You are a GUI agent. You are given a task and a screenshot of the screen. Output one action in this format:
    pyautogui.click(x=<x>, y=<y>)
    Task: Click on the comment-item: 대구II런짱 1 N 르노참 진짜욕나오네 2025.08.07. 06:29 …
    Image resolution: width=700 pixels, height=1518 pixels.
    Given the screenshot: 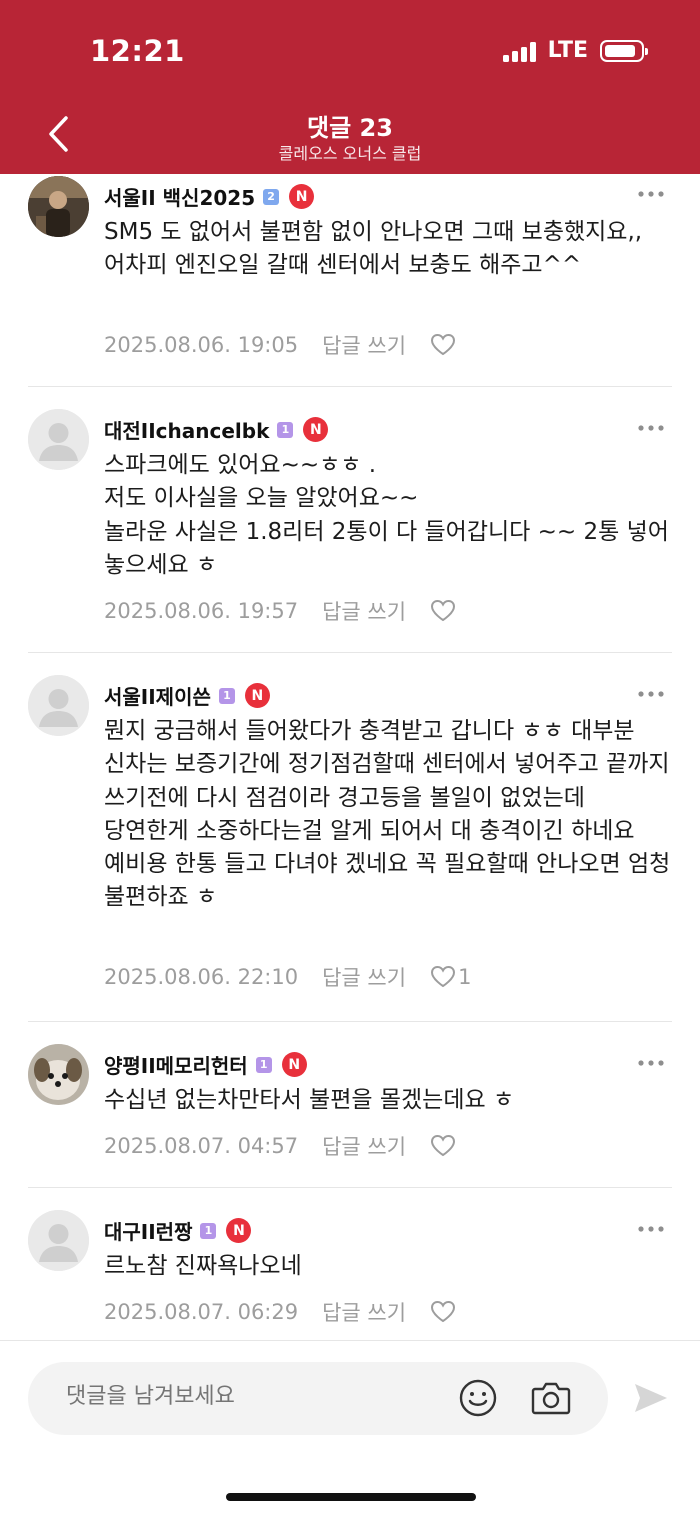 What is the action you would take?
    pyautogui.click(x=350, y=1265)
    